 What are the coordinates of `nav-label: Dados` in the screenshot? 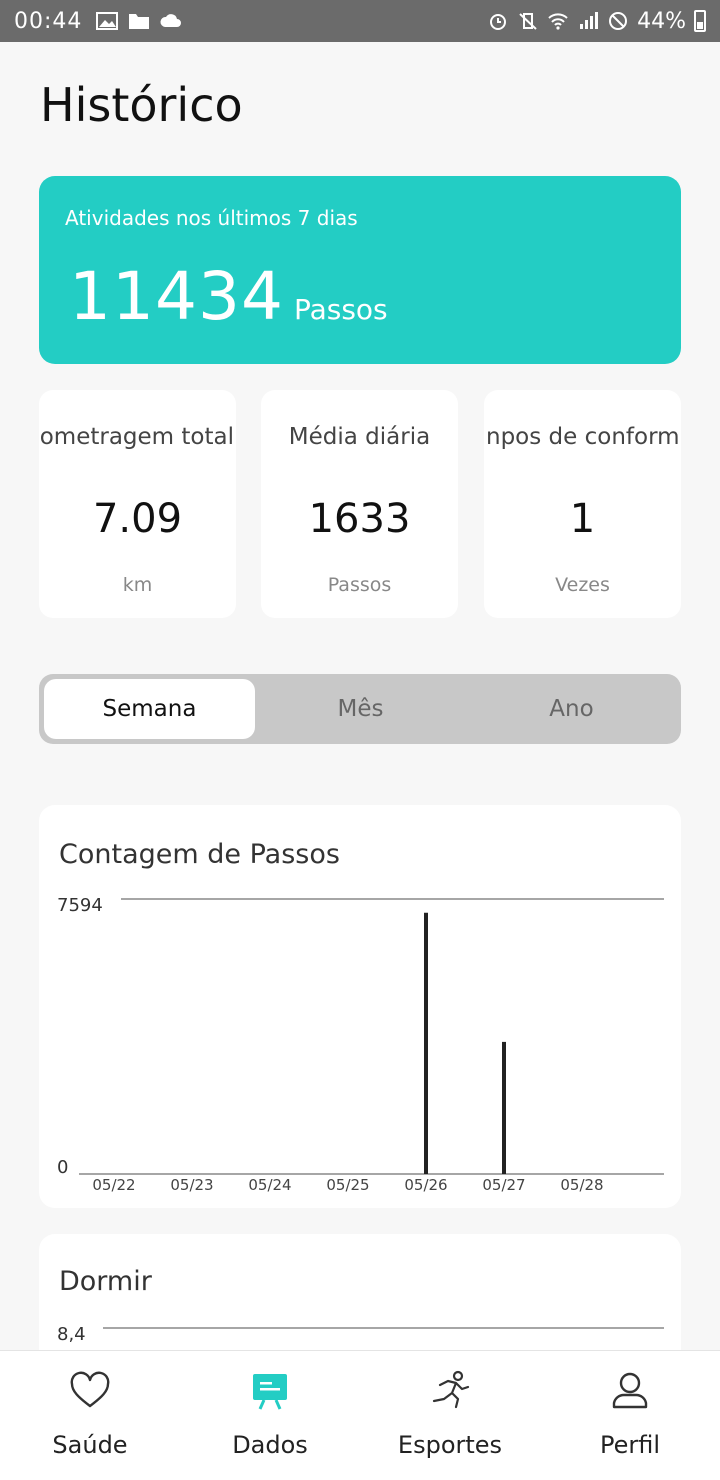 It's located at (270, 1445).